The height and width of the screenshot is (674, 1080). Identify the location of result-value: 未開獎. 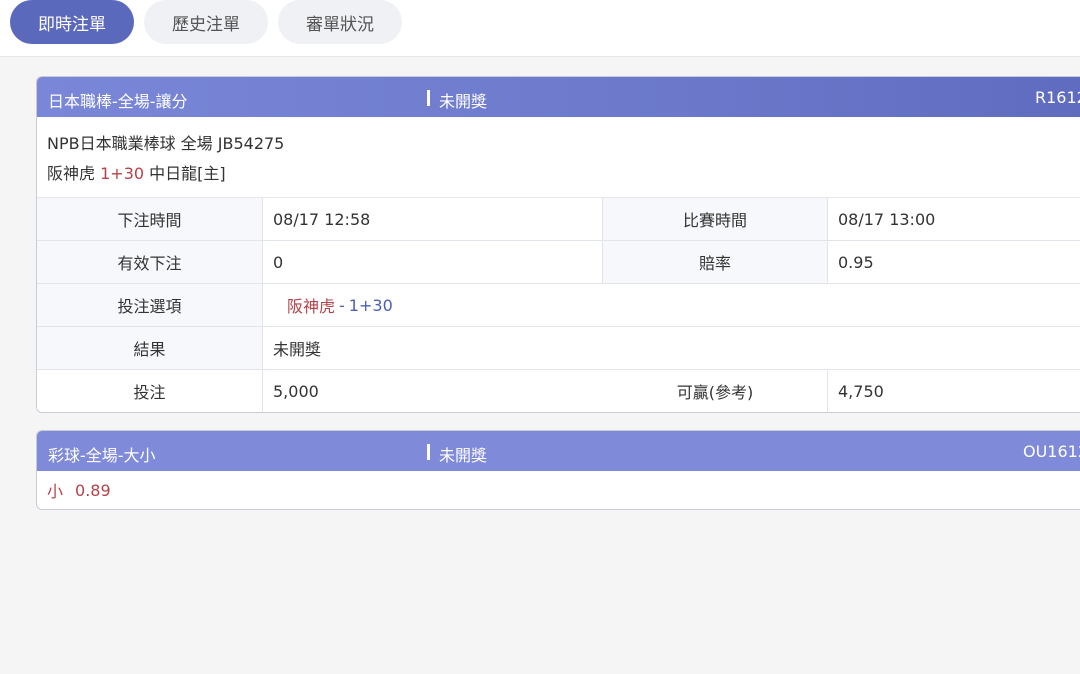
(297, 349).